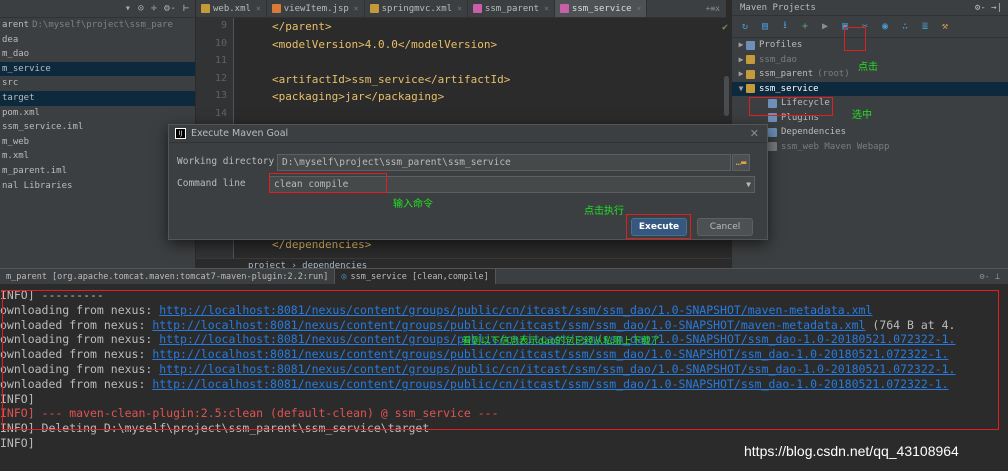  Describe the element at coordinates (945, 27) in the screenshot. I see `settings-icon: ⚒` at that location.